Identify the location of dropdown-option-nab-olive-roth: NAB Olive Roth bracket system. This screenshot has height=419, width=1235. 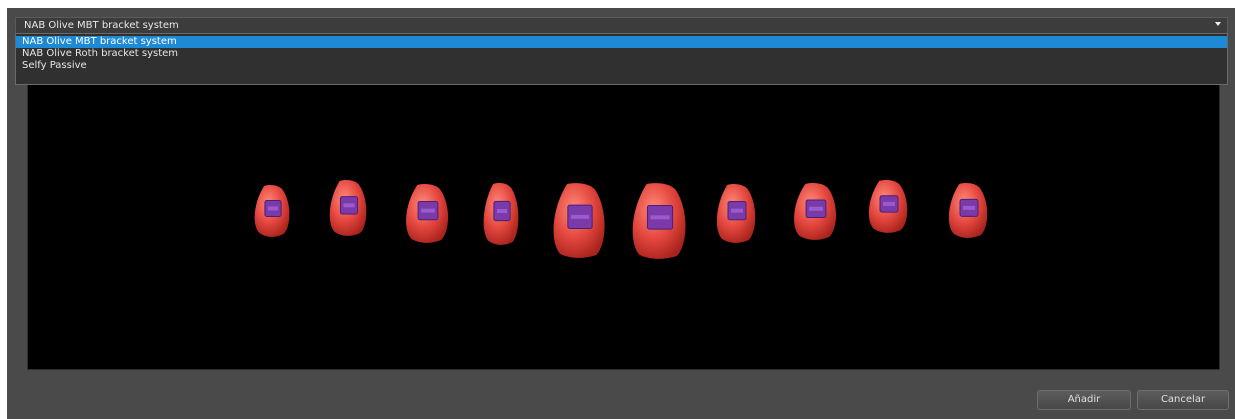
(621, 54).